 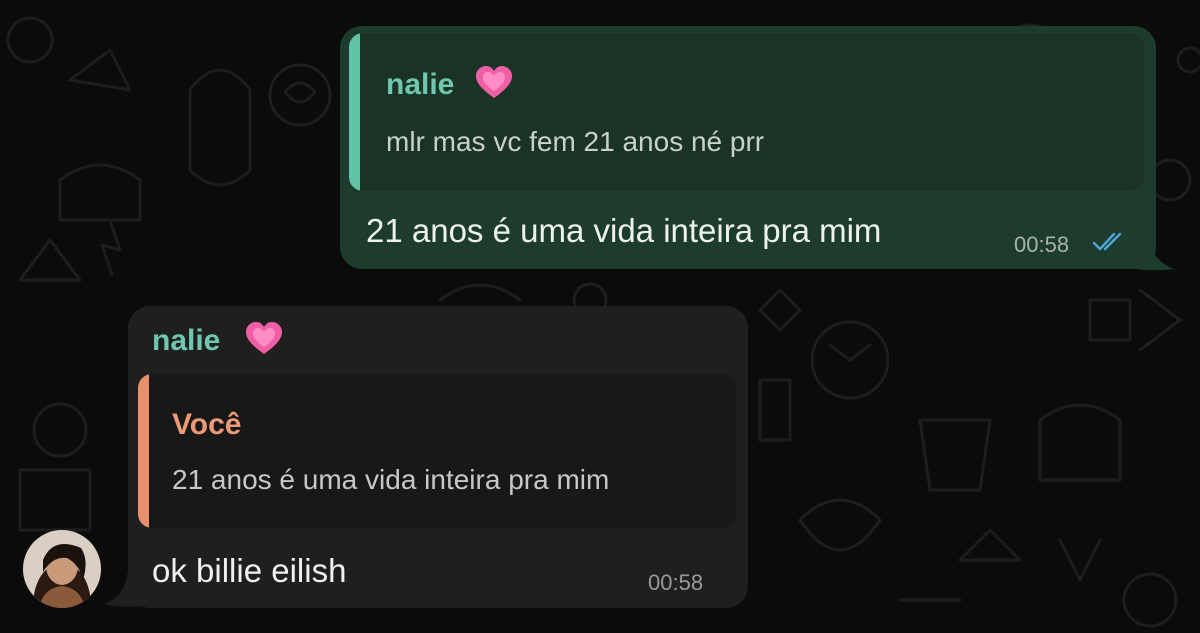 What do you see at coordinates (249, 570) in the screenshot?
I see `message-text: ok billie eilish` at bounding box center [249, 570].